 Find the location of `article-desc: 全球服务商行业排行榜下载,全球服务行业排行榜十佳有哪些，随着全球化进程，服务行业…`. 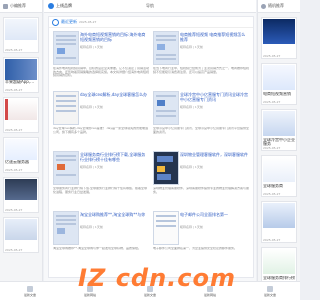

article-desc: 全球服务商行业排行榜下载,全球服务行业排行榜十佳有哪些，随着全球化进程，服务行业… is located at coordinates (100, 190).